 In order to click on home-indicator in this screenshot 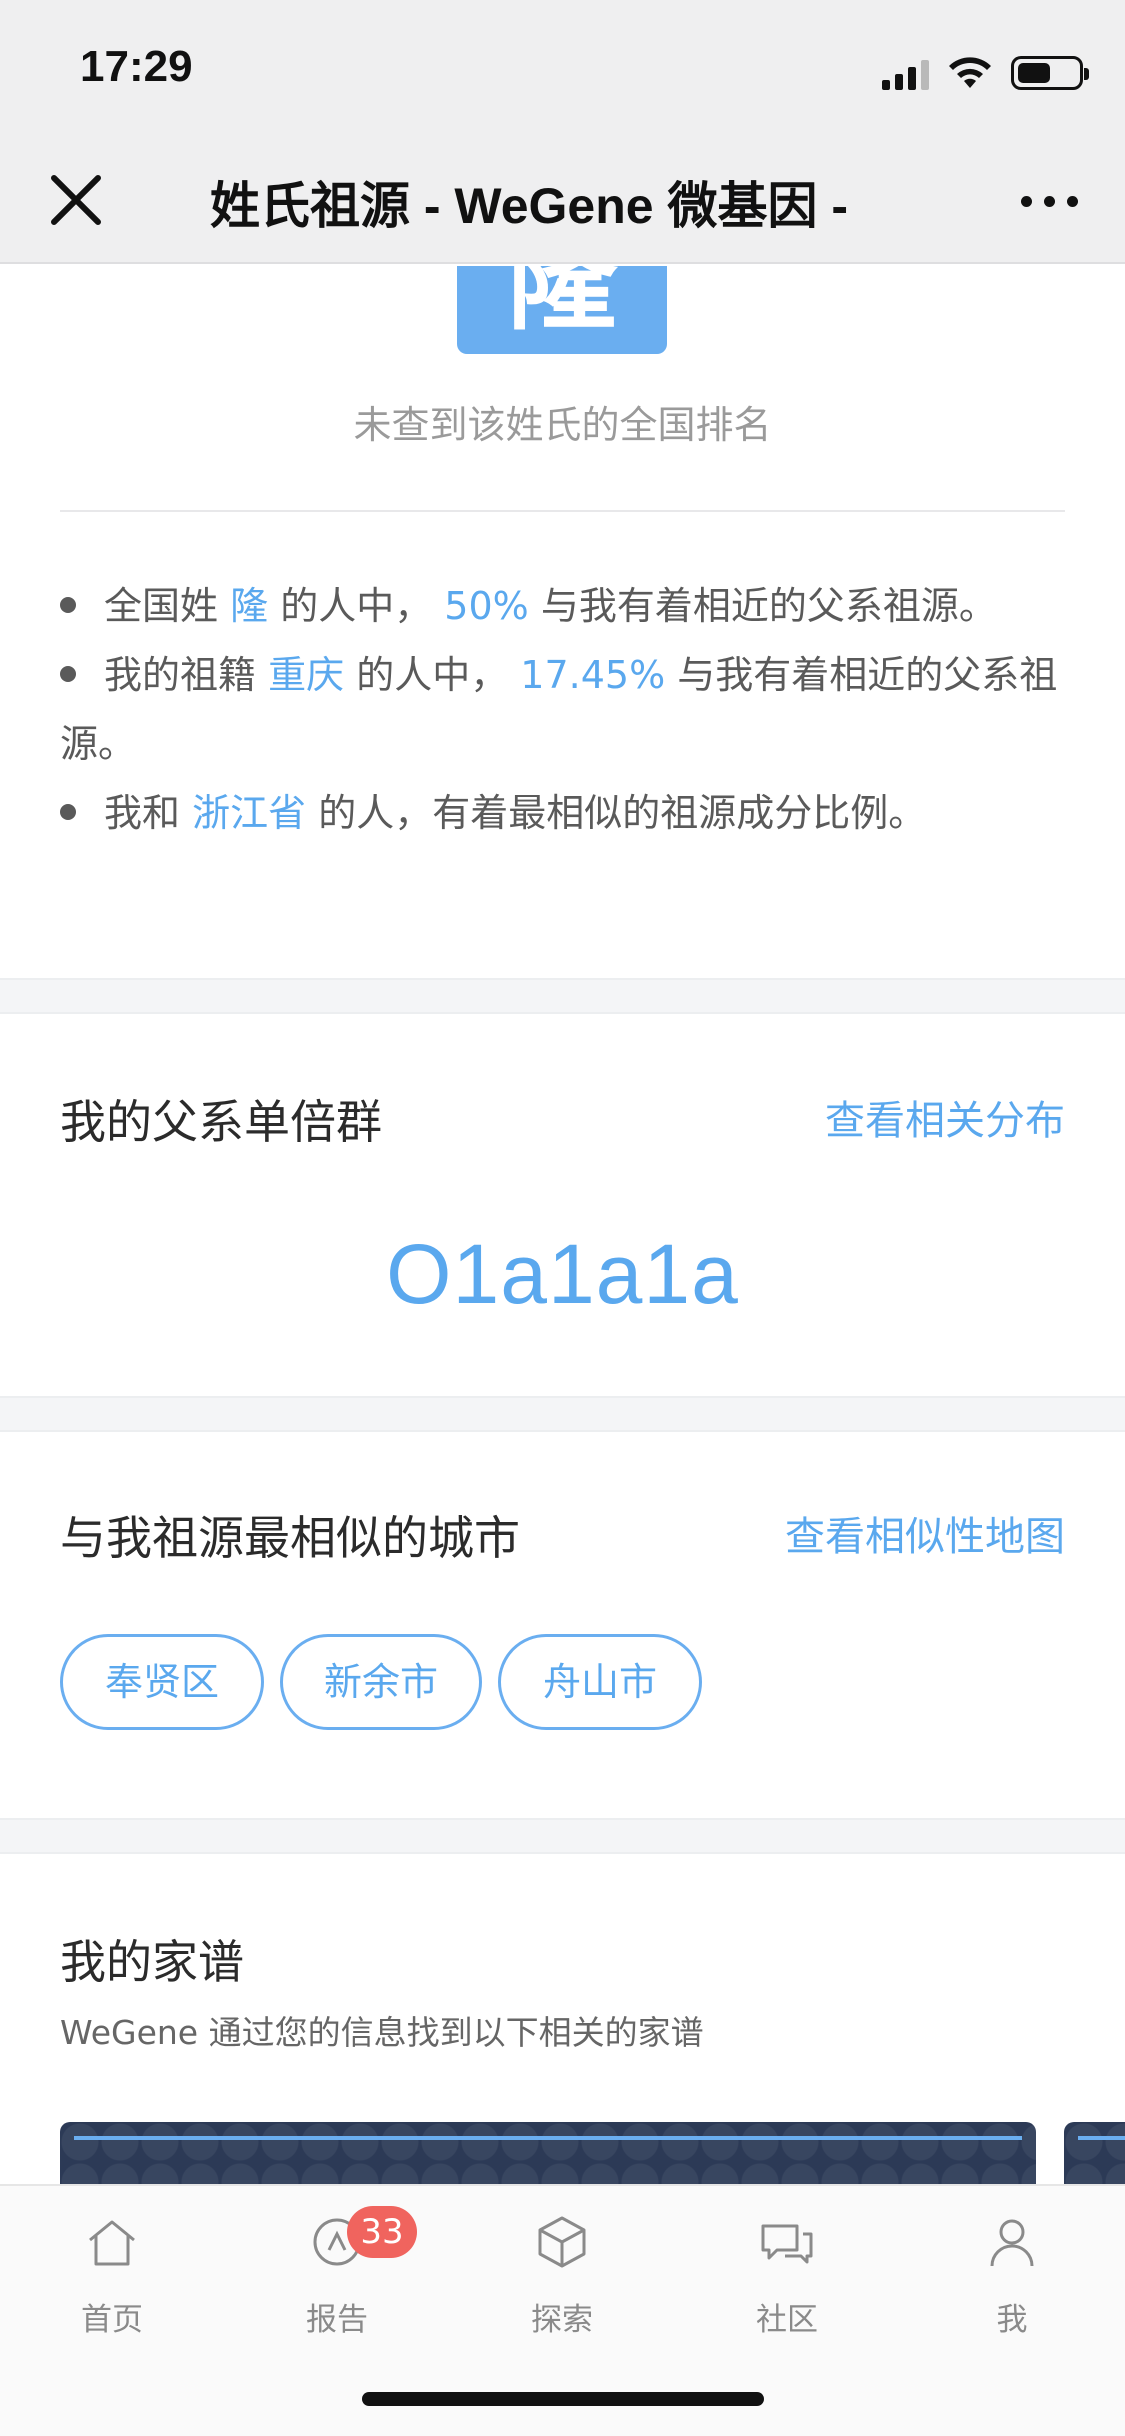, I will do `click(563, 2399)`.